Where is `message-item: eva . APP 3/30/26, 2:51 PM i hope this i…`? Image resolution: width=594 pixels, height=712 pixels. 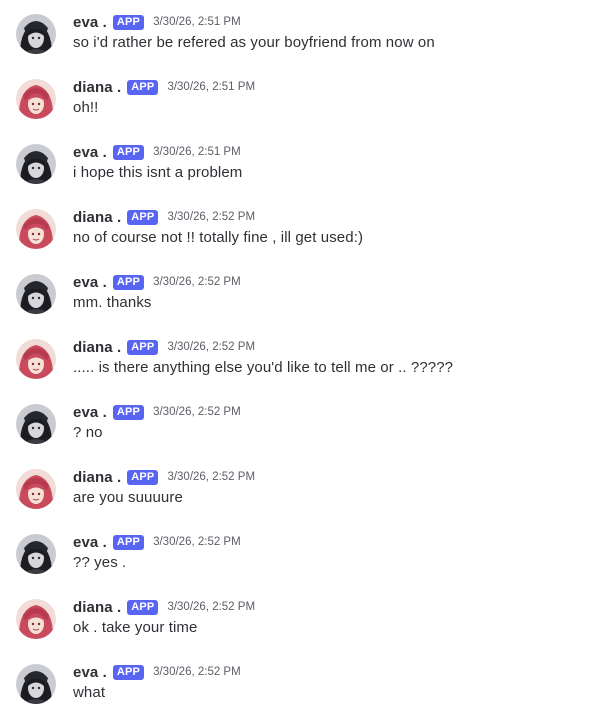
message-item: eva . APP 3/30/26, 2:51 PM i hope this i… is located at coordinates (297, 174).